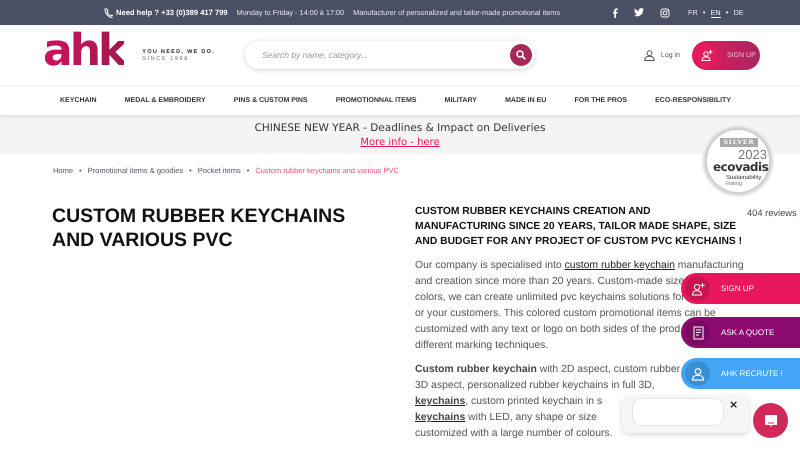  I want to click on body-text-line: customized with a large number of colours., so click(514, 434).